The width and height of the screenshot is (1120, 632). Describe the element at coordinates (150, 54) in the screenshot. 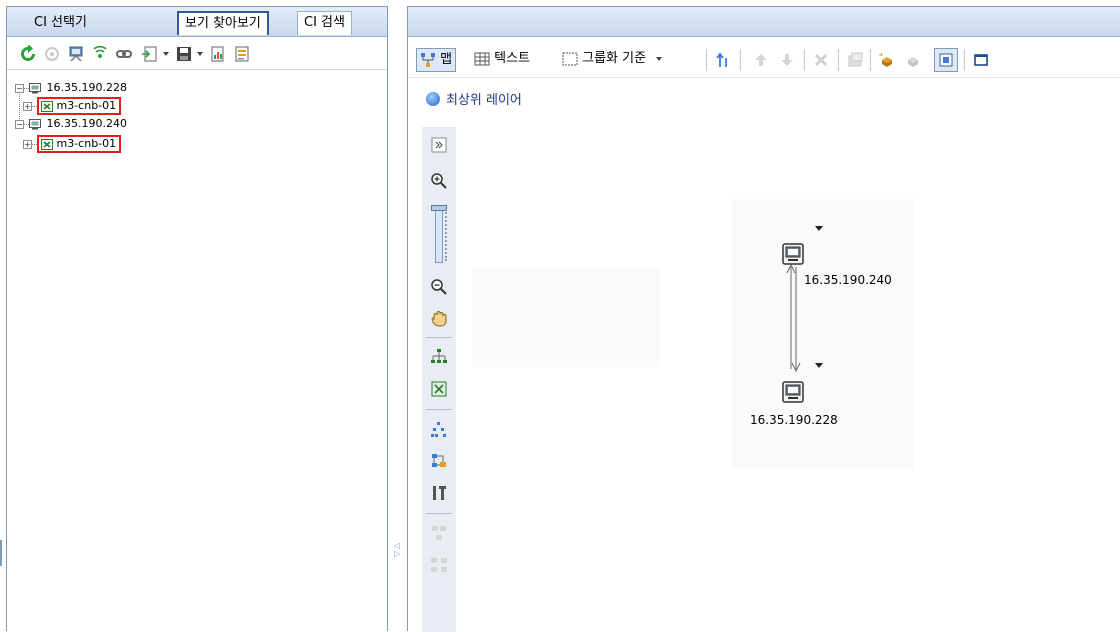

I see `new-item-icon` at that location.